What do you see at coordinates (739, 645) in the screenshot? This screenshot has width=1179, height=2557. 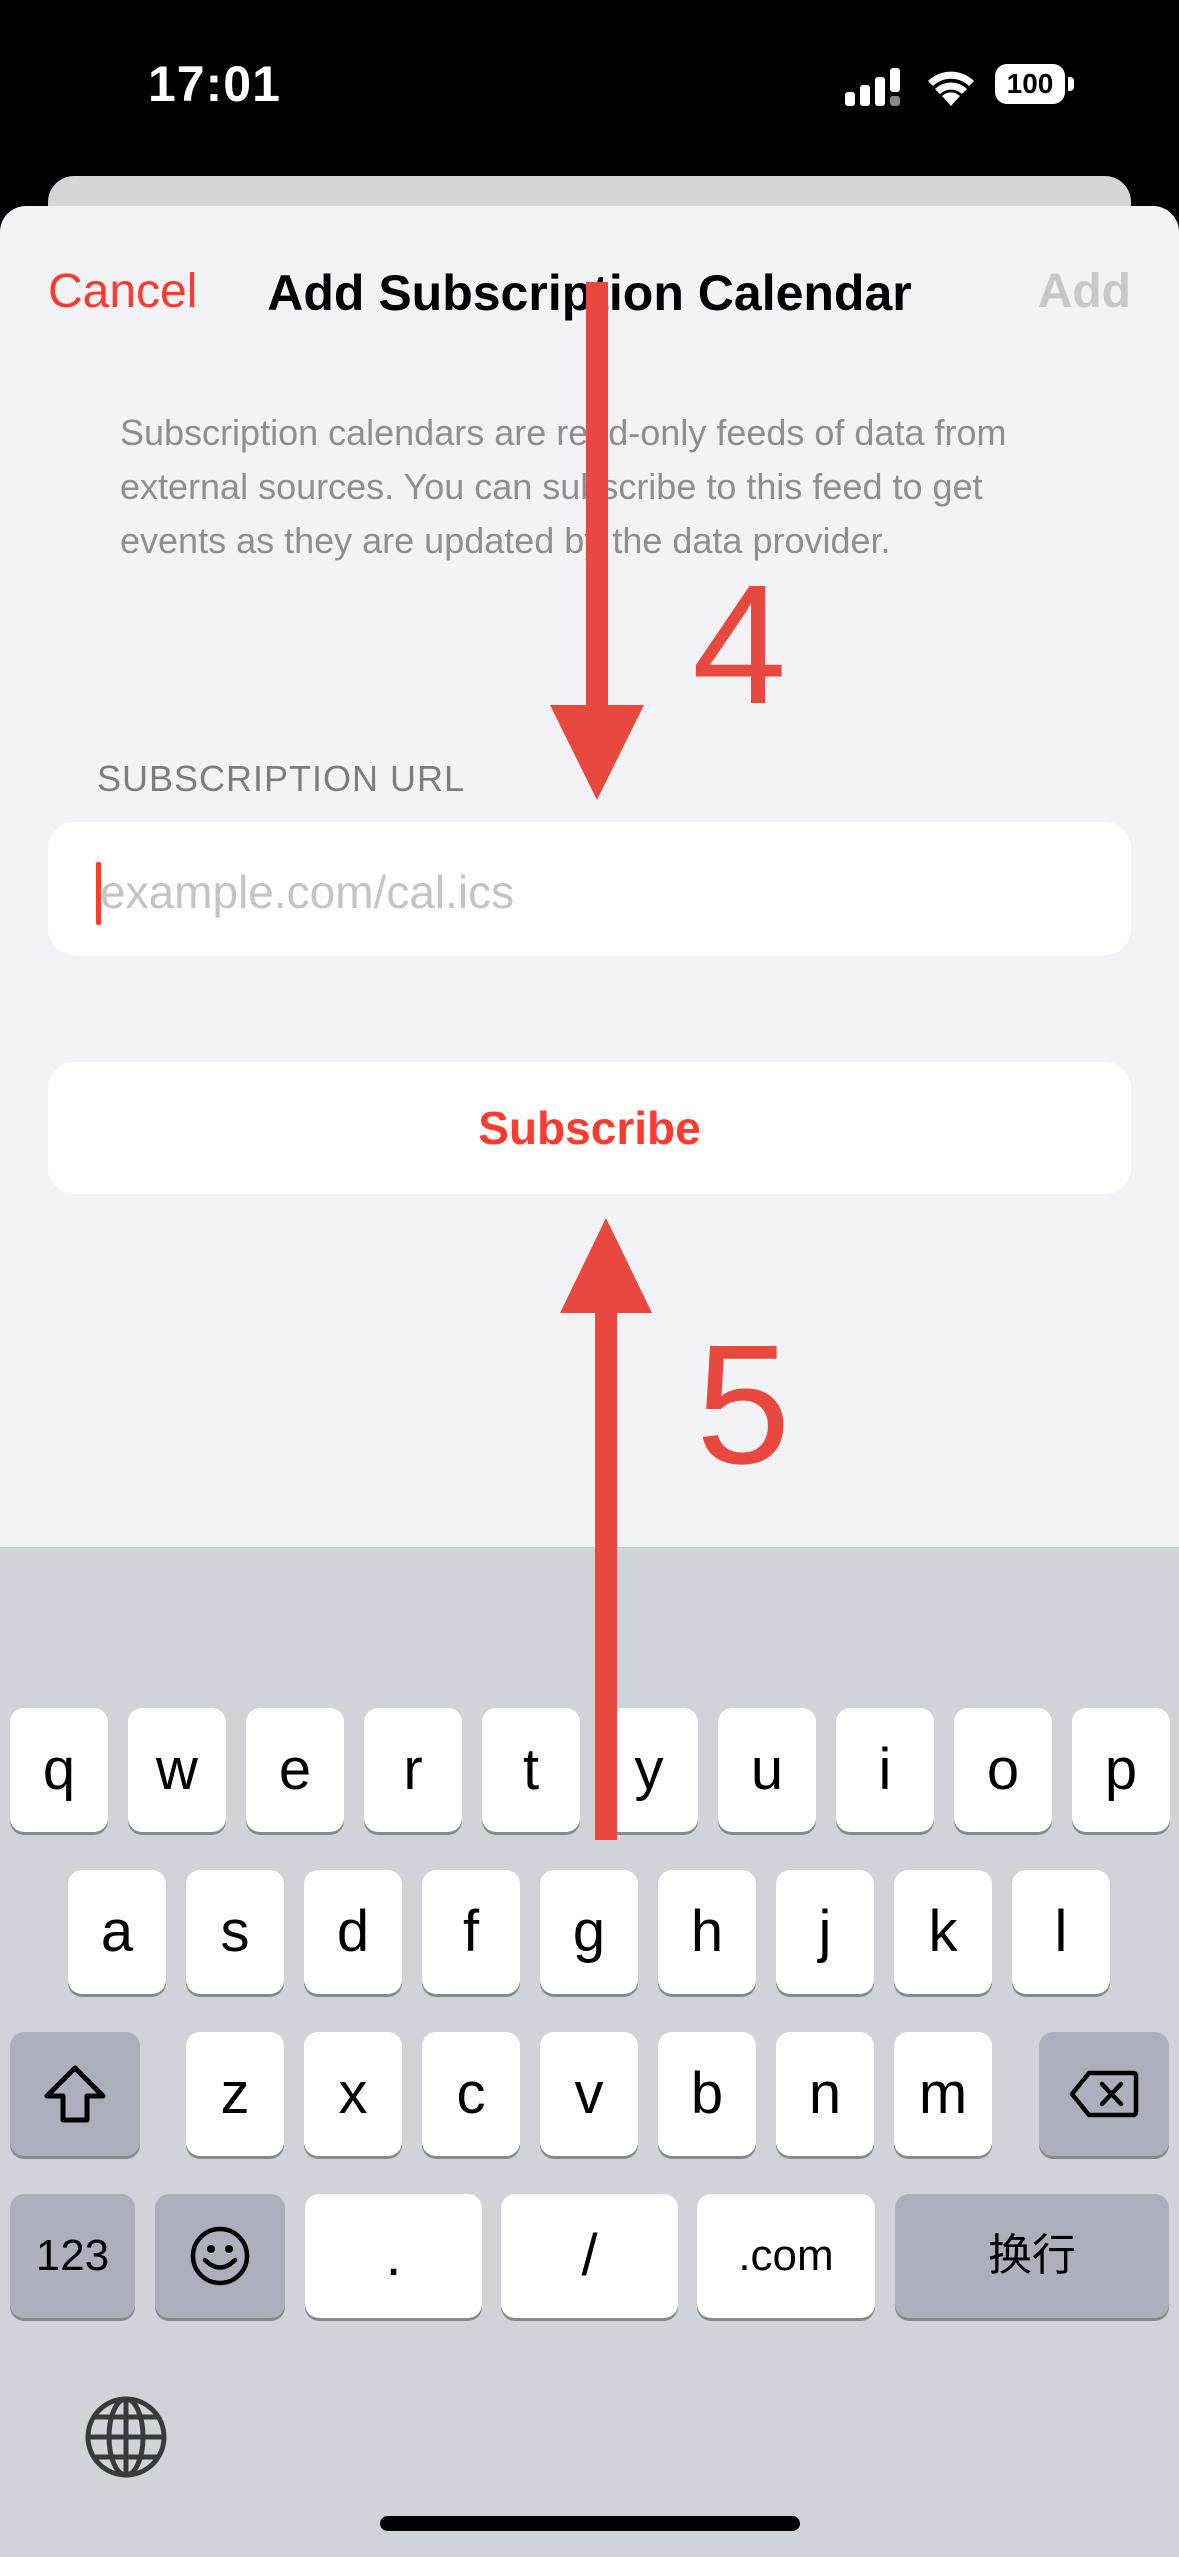 I see `step-4-label: 4` at bounding box center [739, 645].